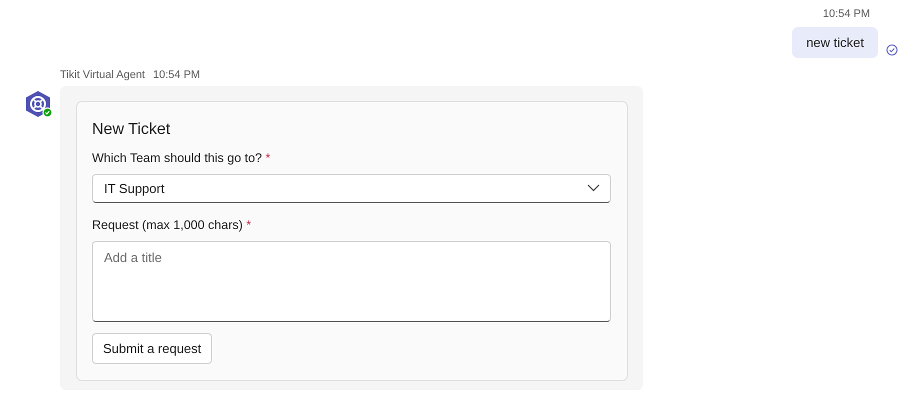  Describe the element at coordinates (351, 281) in the screenshot. I see `request-field: Add a title` at that location.